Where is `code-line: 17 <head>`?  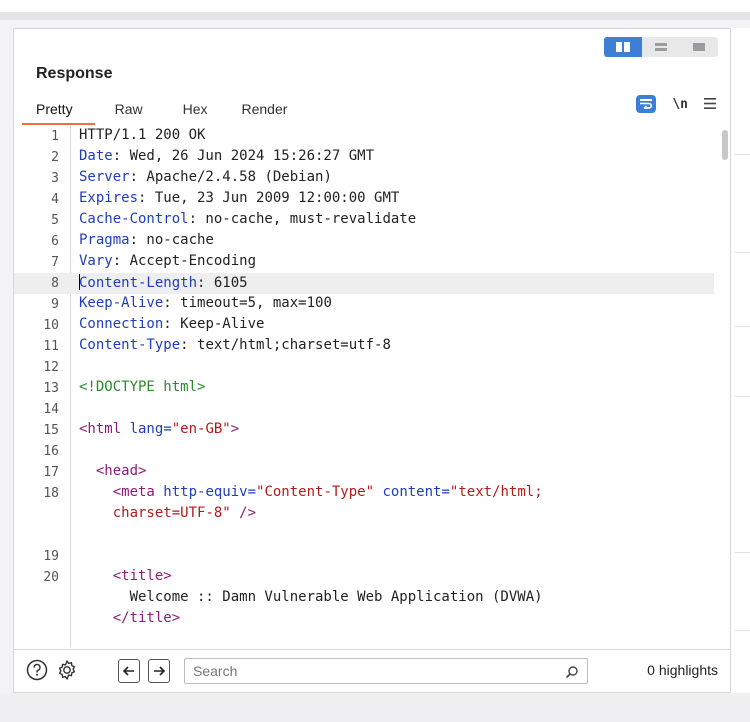 code-line: 17 <head> is located at coordinates (364, 472).